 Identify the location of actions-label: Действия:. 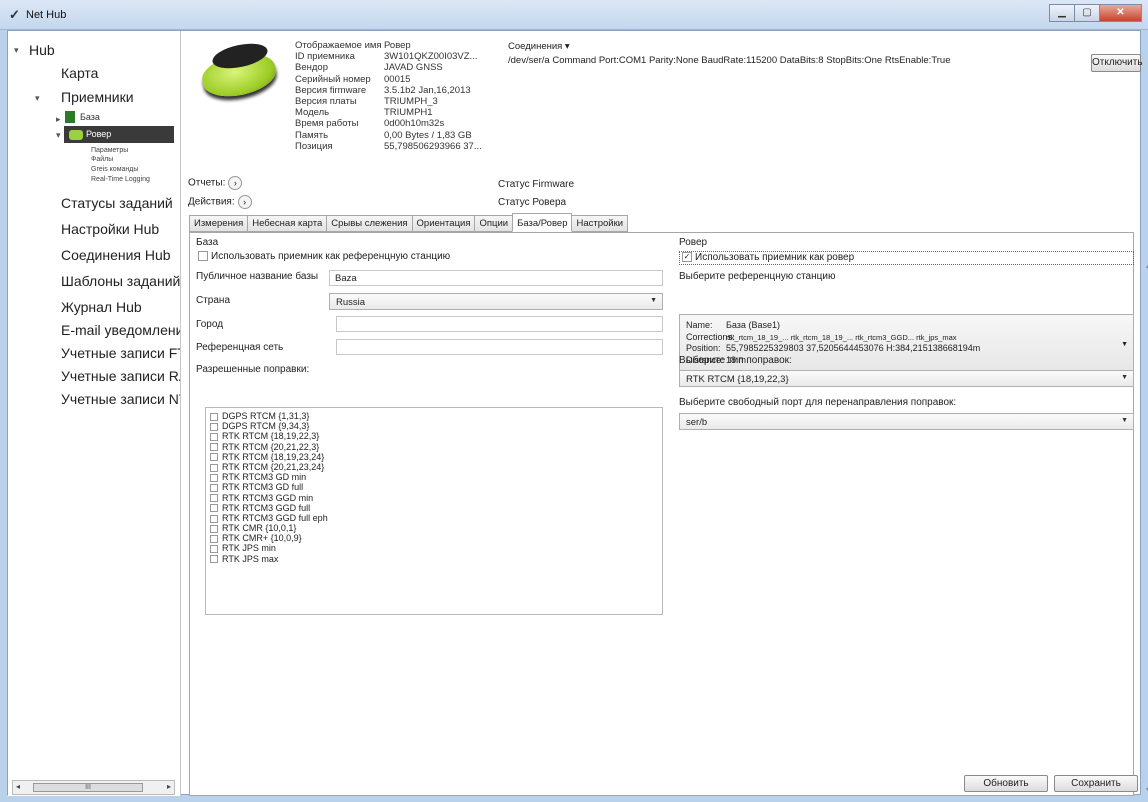
(211, 202).